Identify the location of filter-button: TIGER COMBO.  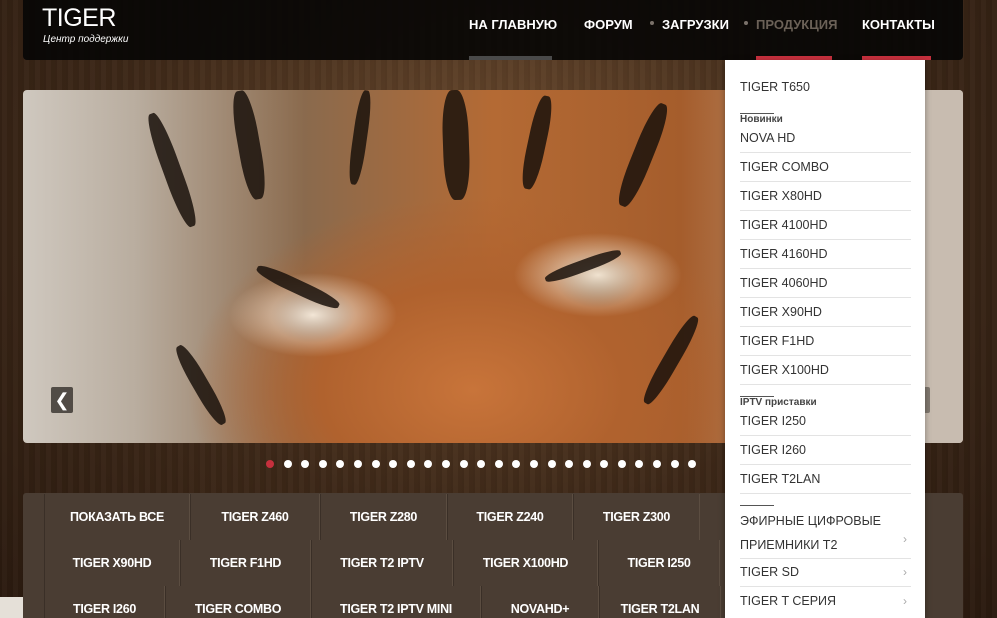
(238, 602).